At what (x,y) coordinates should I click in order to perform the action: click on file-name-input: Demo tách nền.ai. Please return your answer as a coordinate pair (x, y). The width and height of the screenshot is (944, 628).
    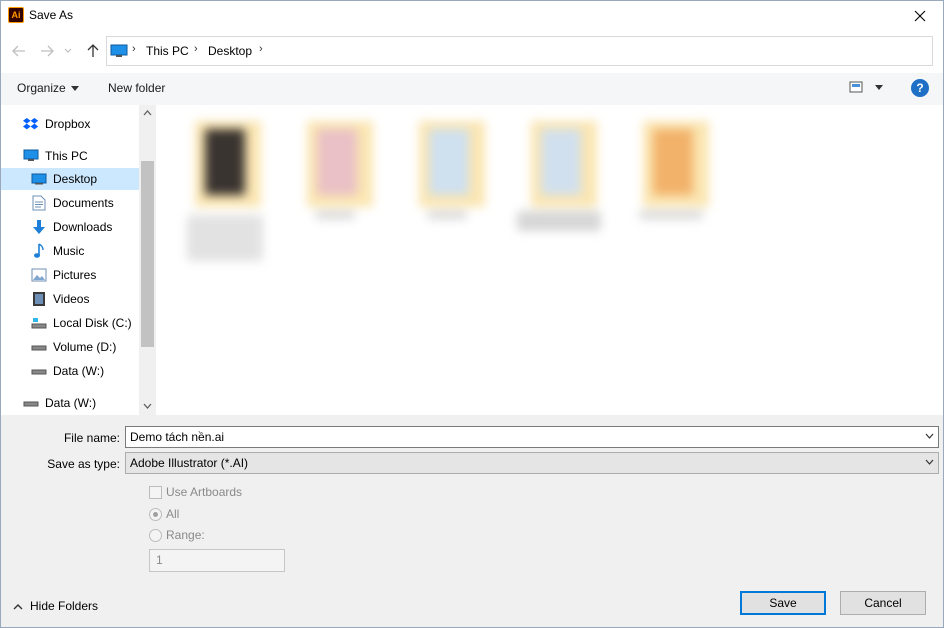
    Looking at the image, I should click on (532, 437).